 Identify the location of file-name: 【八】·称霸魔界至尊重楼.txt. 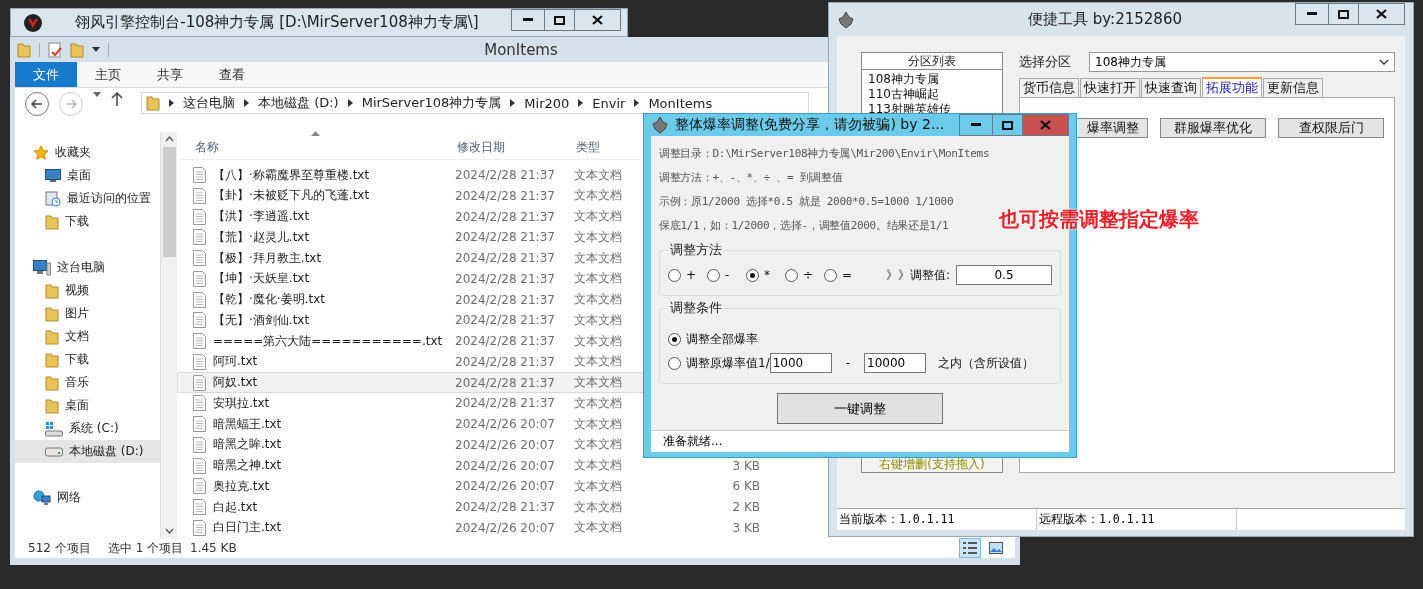
(291, 175).